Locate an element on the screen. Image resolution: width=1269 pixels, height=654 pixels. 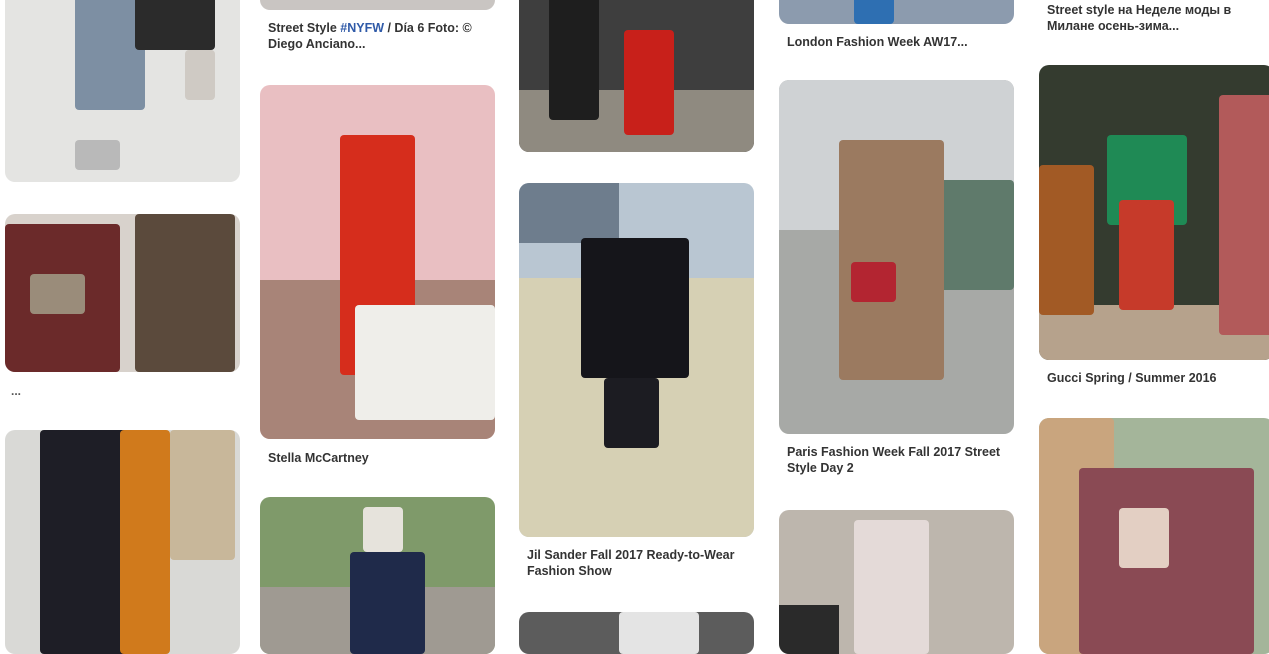
pin-nyfw-street-style is located at coordinates (377, 5).